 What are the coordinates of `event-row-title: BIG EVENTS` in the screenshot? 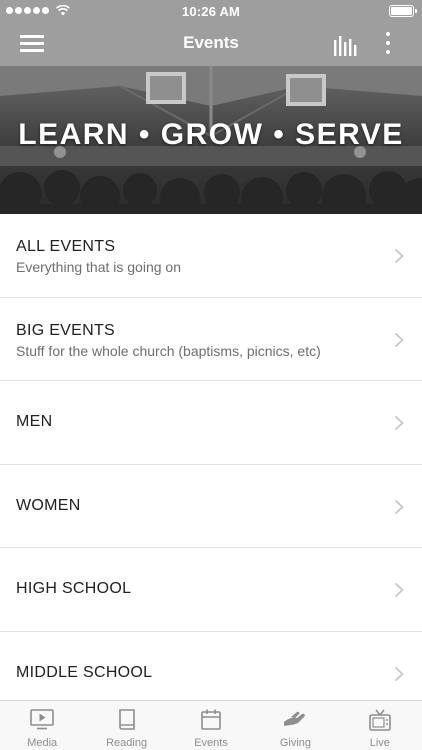 It's located at (66, 330).